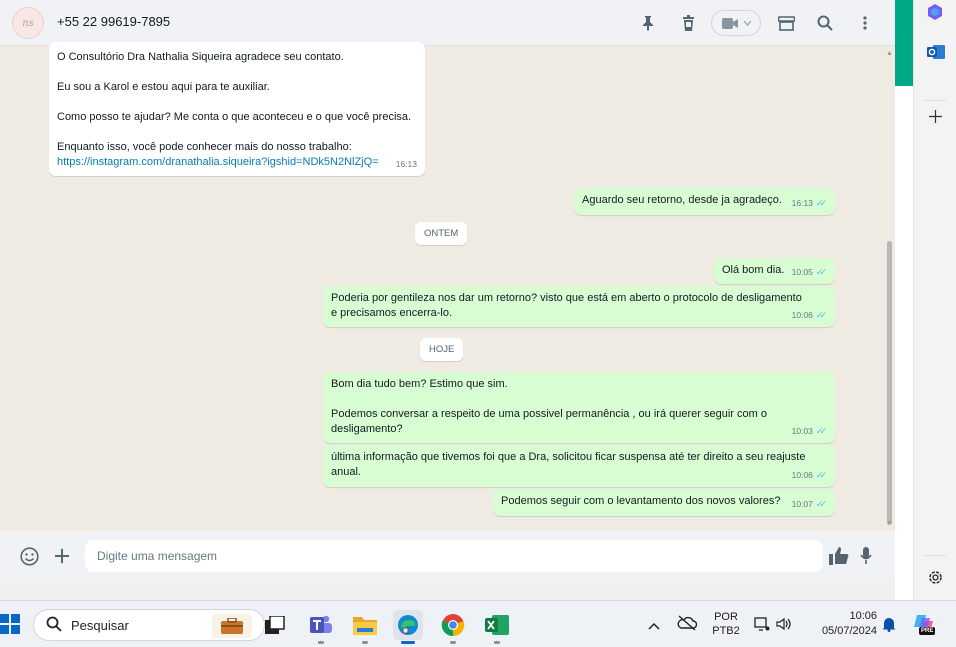 The width and height of the screenshot is (956, 647). Describe the element at coordinates (849, 631) in the screenshot. I see `clock-date: 05/07/2024` at that location.